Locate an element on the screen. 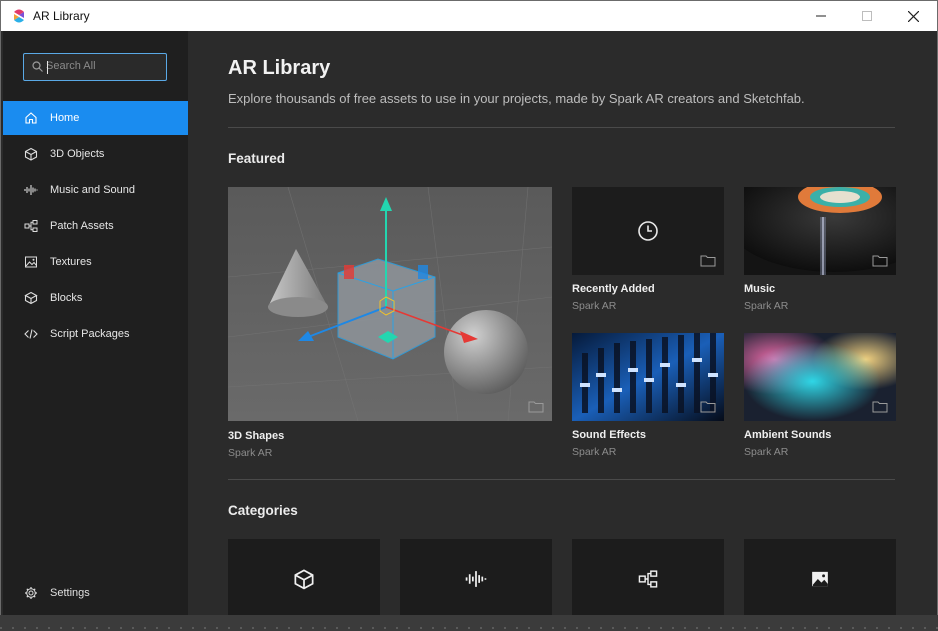 The height and width of the screenshot is (631, 938). featured-card-sound-effects: Sound Effects Spark AR is located at coordinates (648, 398).